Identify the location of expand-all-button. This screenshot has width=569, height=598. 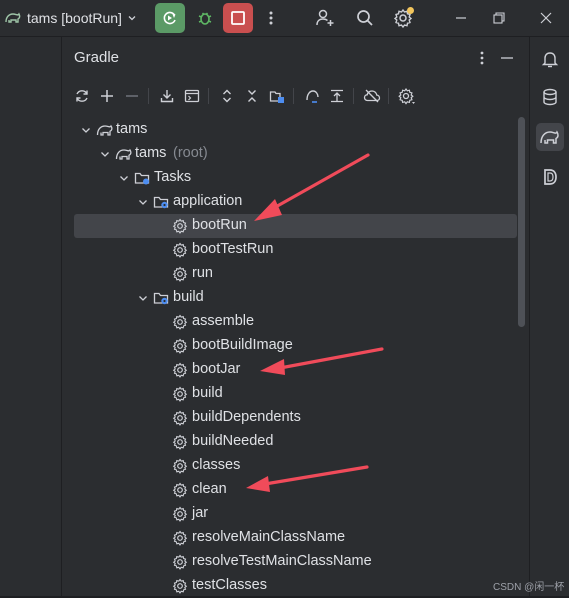
(227, 96).